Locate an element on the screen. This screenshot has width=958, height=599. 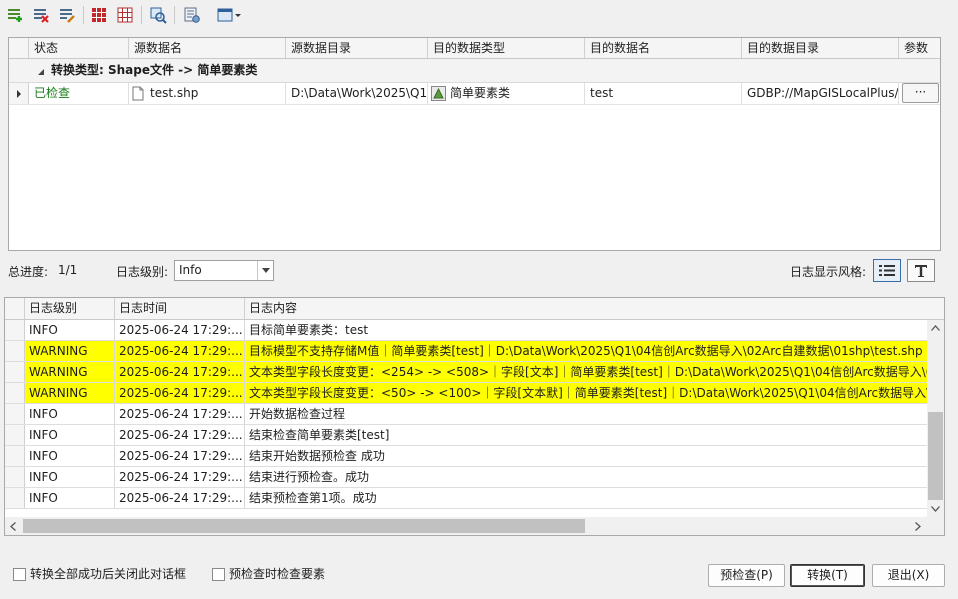
cell-source-name: test.shp is located at coordinates (207, 93).